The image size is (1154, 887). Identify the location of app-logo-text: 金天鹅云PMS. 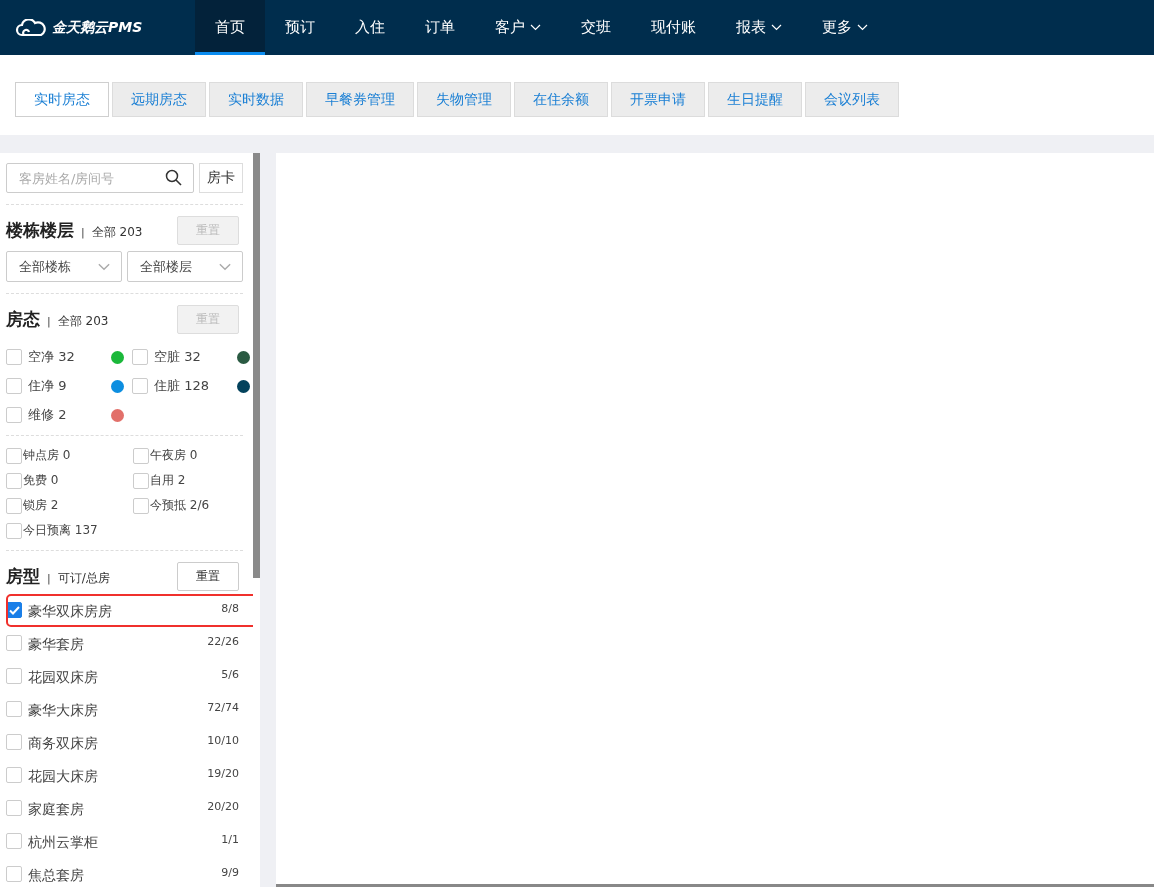
(97, 27).